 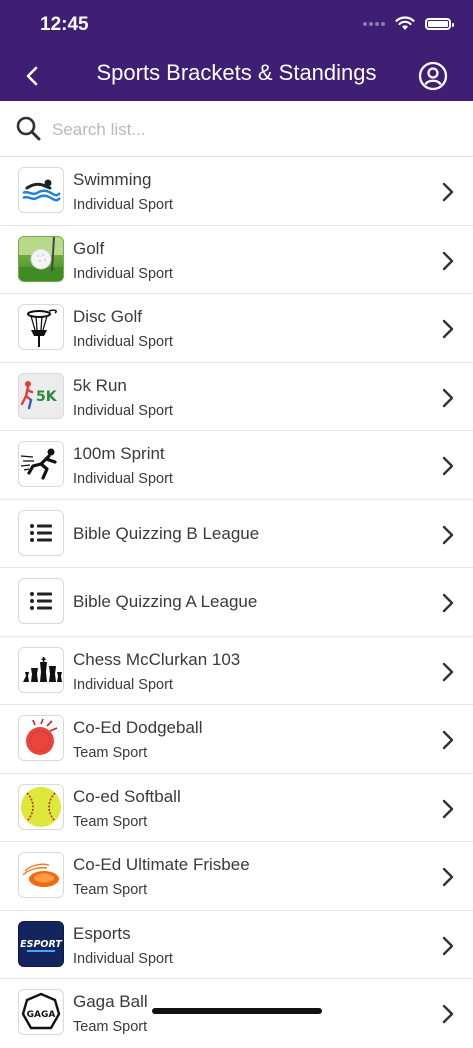 I want to click on gaga-ball-icon: GAGA, so click(x=41, y=1012).